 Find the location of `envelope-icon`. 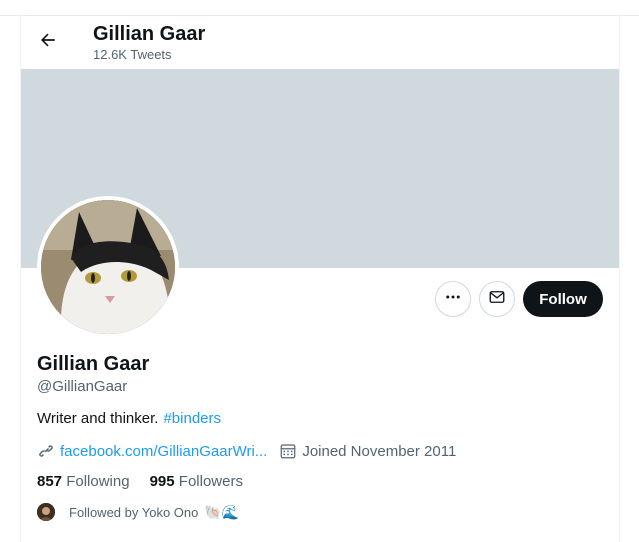

envelope-icon is located at coordinates (497, 299).